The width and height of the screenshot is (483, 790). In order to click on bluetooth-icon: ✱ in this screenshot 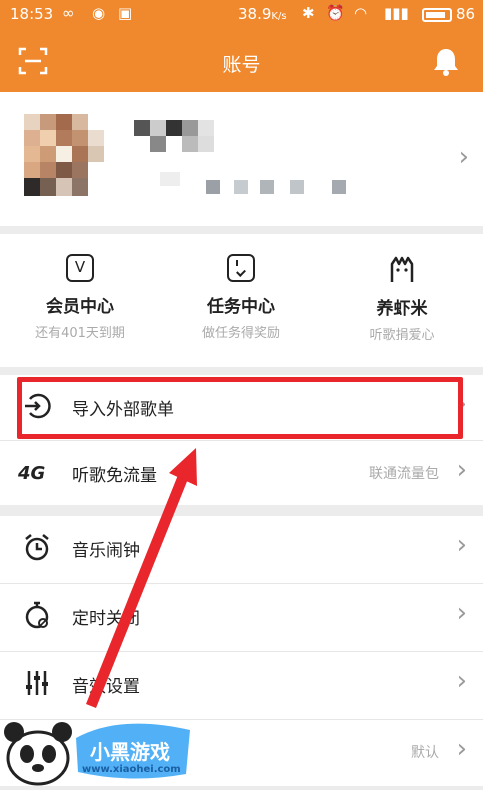, I will do `click(308, 13)`.